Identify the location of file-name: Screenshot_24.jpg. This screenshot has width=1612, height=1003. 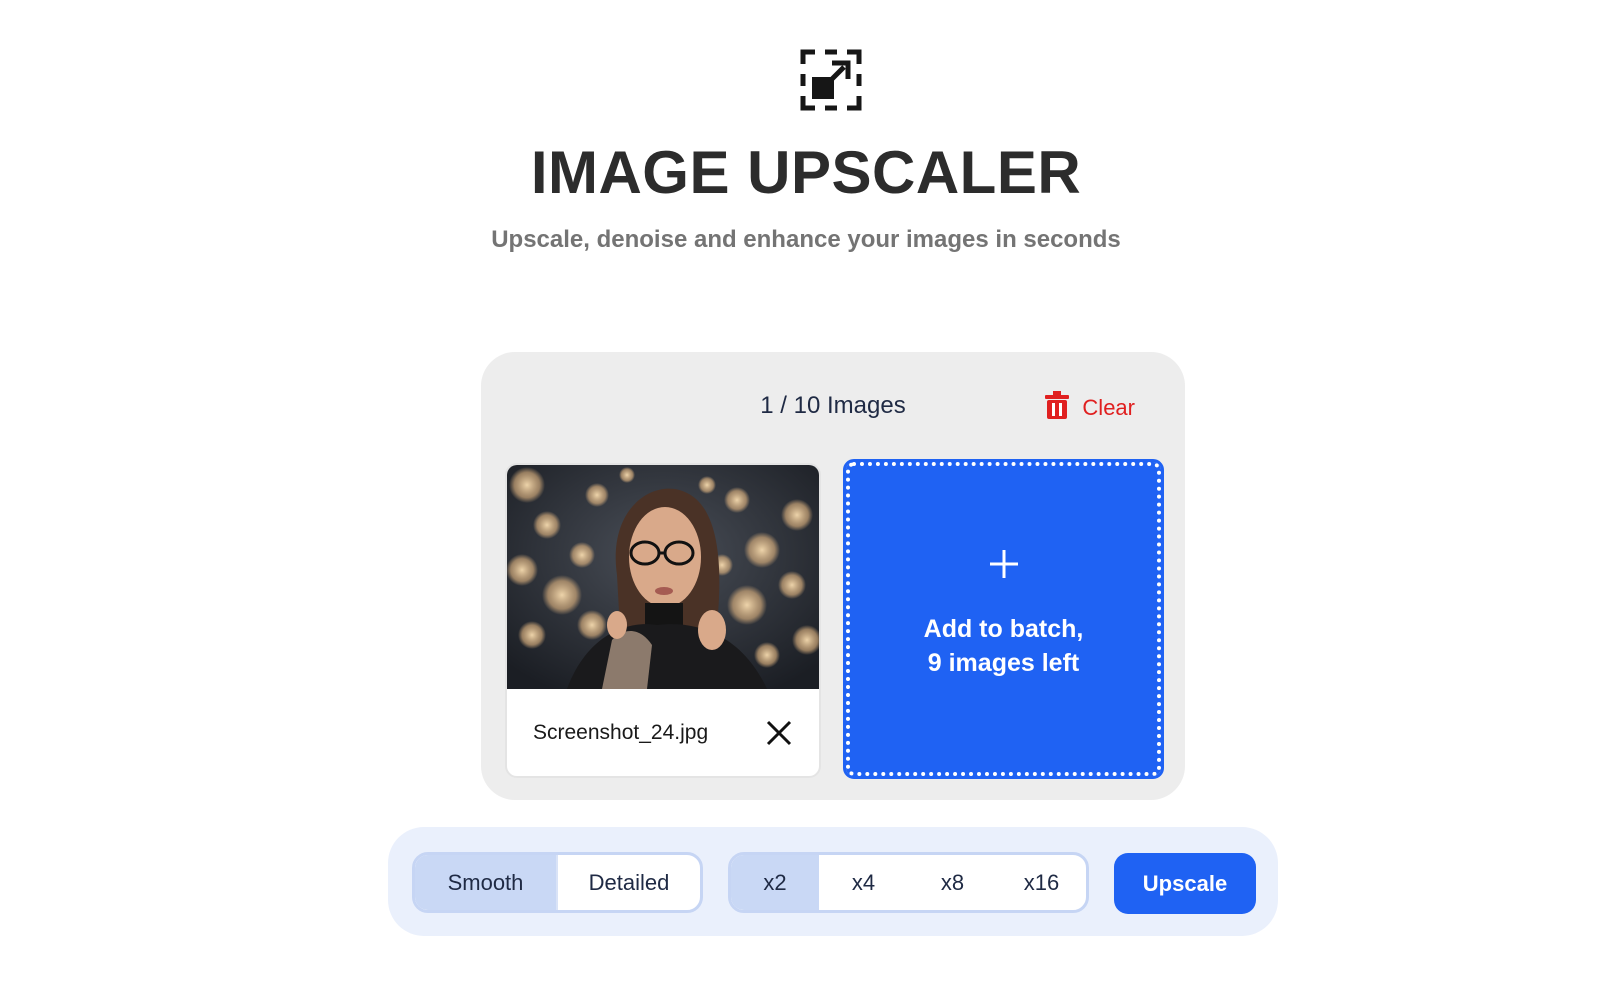
(621, 732).